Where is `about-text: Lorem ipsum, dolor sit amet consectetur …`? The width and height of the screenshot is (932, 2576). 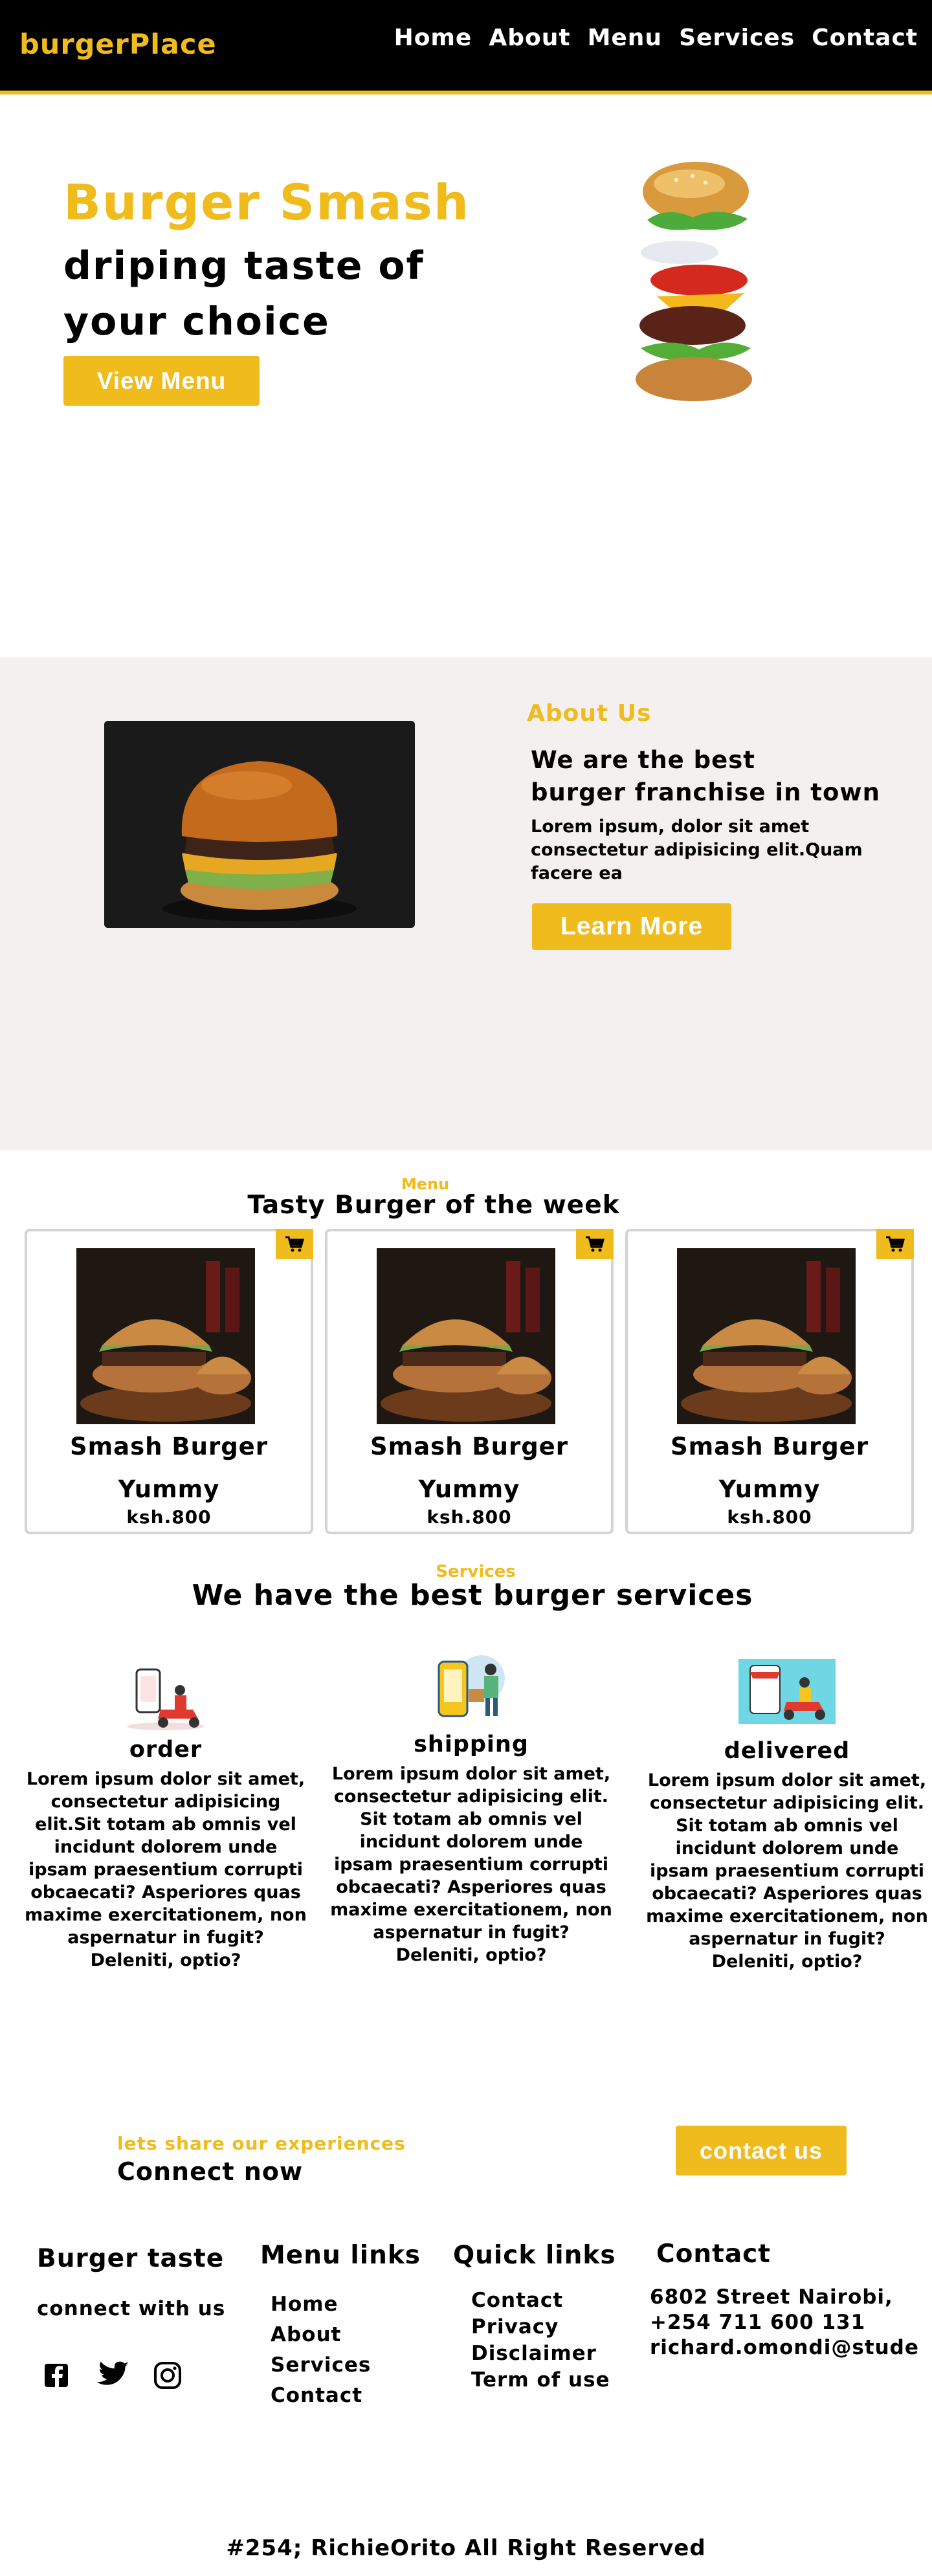
about-text: Lorem ipsum, dolor sit amet consectetur … is located at coordinates (697, 850).